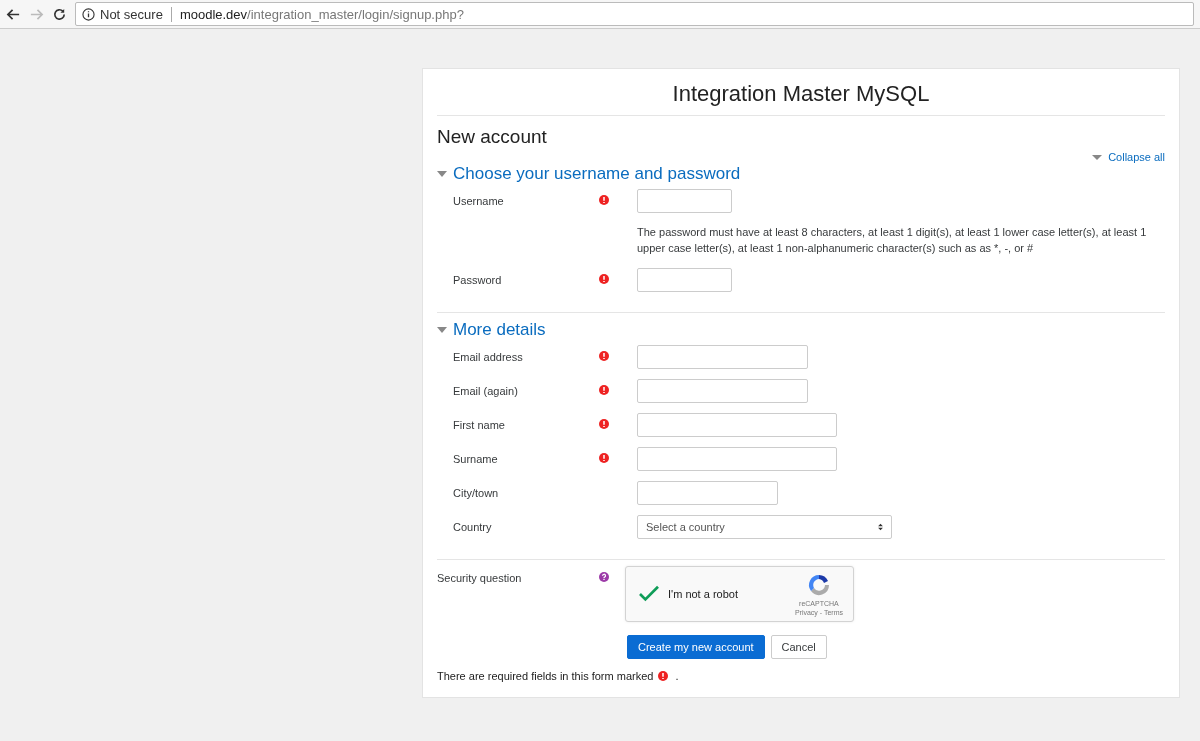 The image size is (1200, 741). Describe the element at coordinates (703, 594) in the screenshot. I see `captcha-label: I'm not a robot` at that location.